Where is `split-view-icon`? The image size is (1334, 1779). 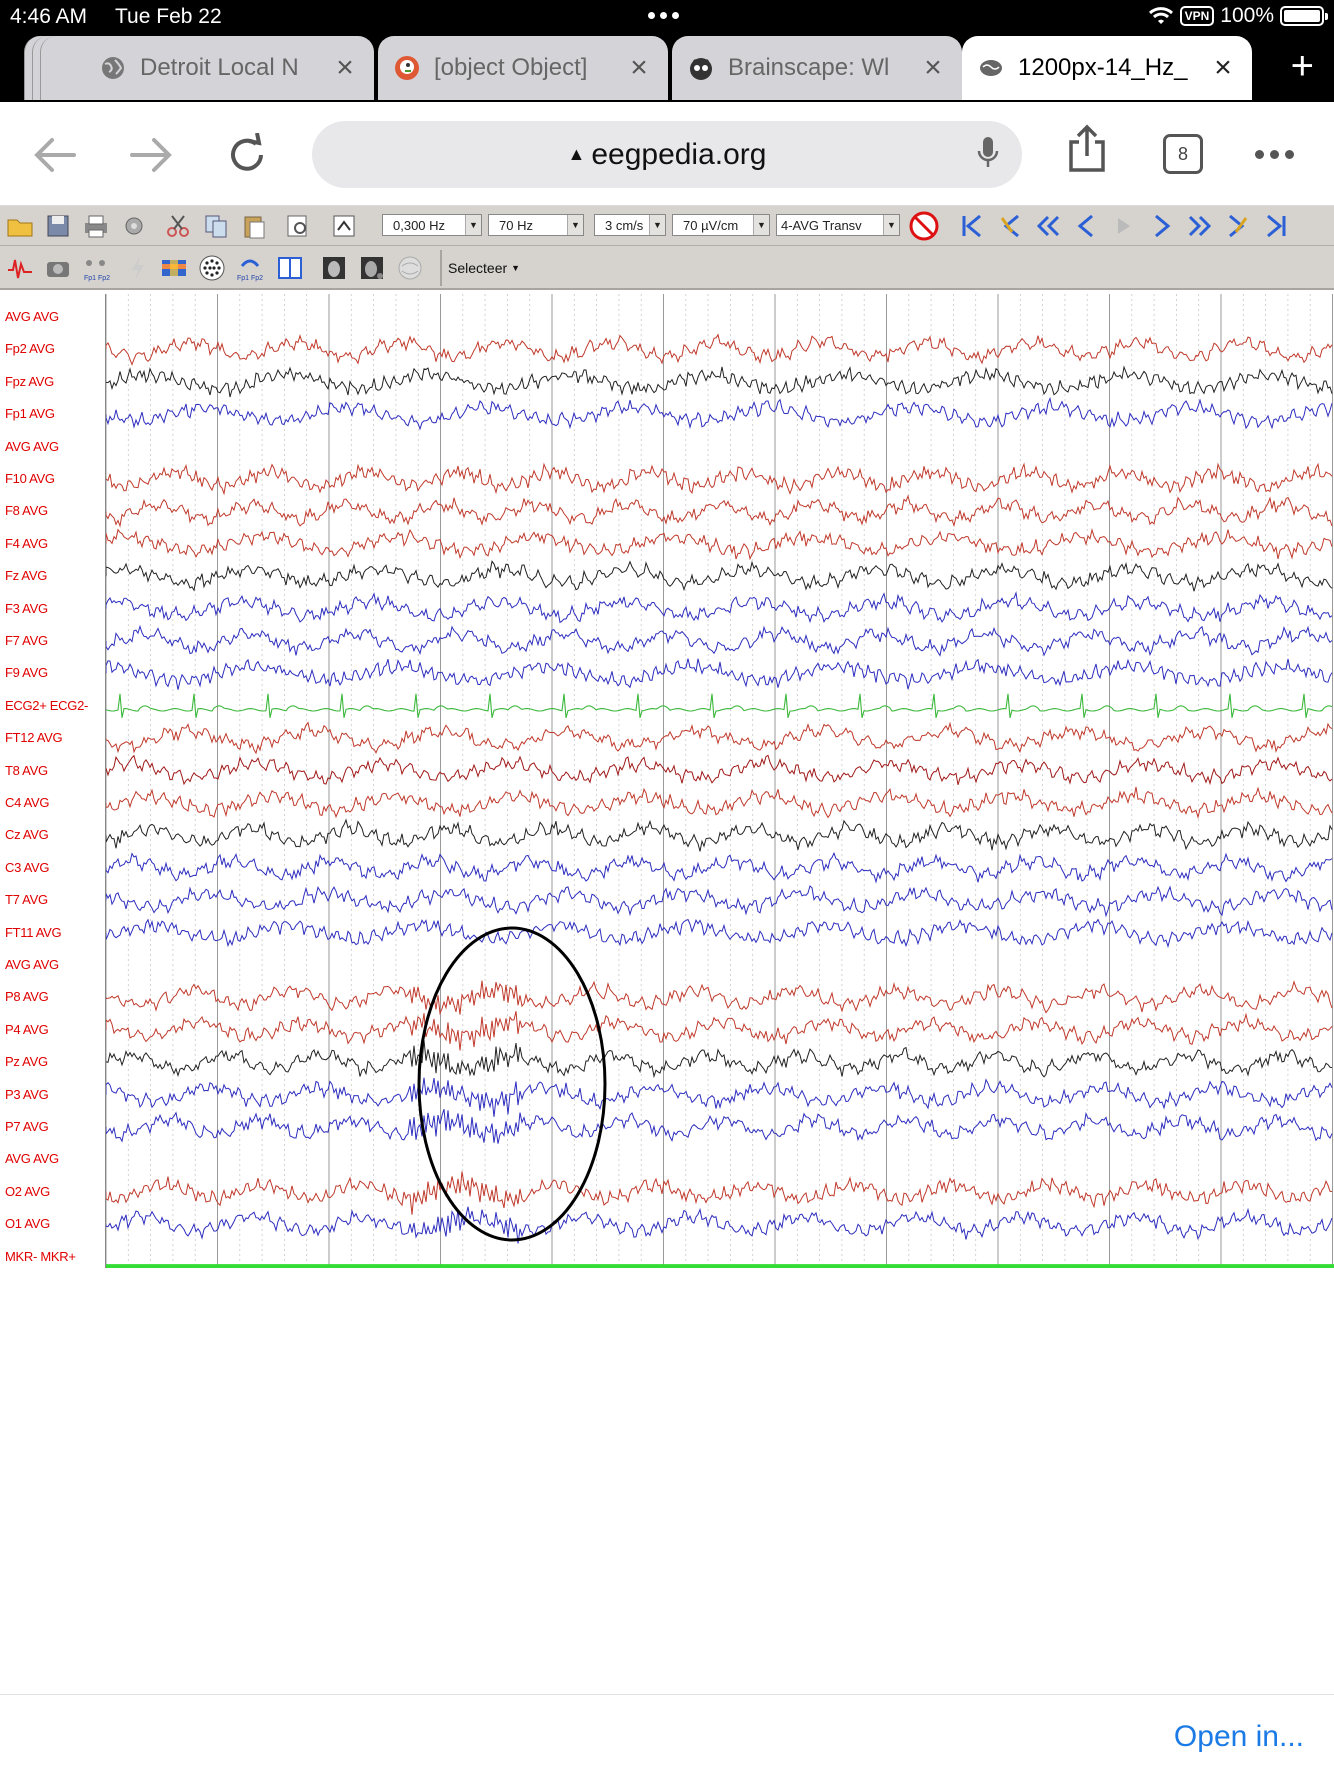 split-view-icon is located at coordinates (290, 268).